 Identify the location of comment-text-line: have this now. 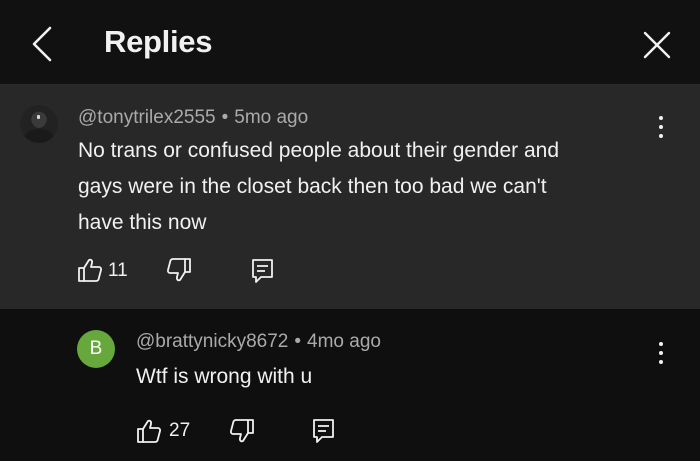
(142, 222).